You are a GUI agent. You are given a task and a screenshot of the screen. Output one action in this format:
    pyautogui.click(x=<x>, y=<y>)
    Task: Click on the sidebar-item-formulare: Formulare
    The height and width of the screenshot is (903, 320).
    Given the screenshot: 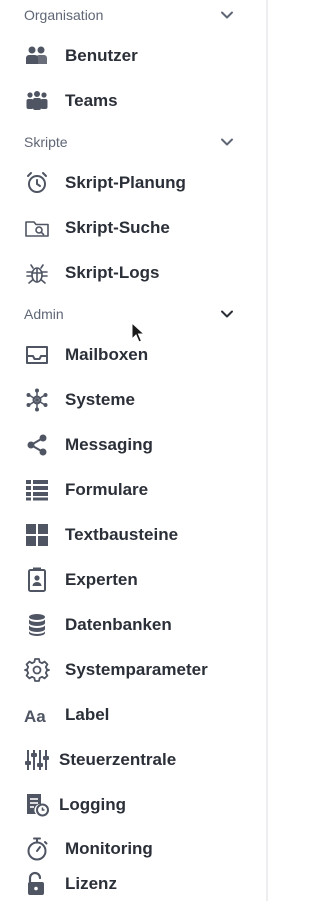 What is the action you would take?
    pyautogui.click(x=134, y=490)
    